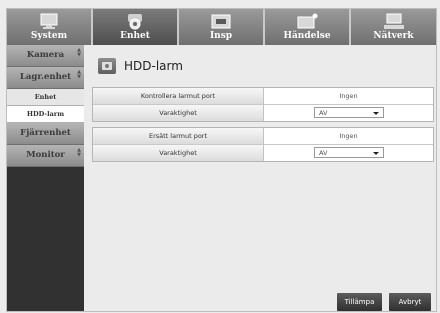 The height and width of the screenshot is (313, 440). I want to click on page-title: HDD-larm, so click(153, 66).